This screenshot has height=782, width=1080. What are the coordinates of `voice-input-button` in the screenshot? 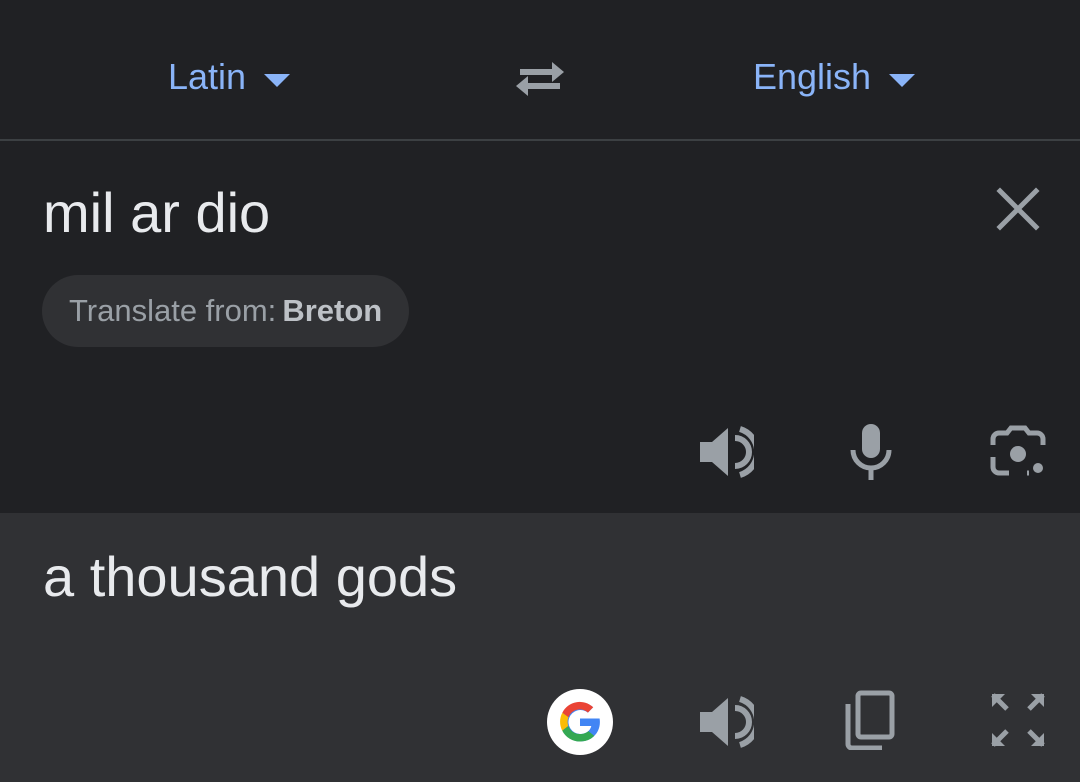 It's located at (871, 452).